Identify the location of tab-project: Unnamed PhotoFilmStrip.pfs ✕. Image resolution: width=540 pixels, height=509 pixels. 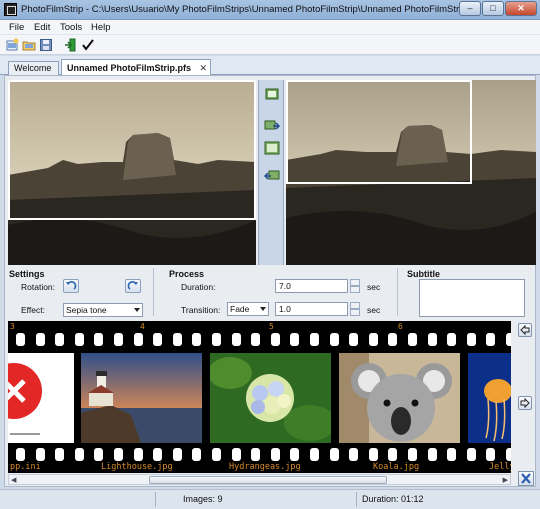
(136, 67).